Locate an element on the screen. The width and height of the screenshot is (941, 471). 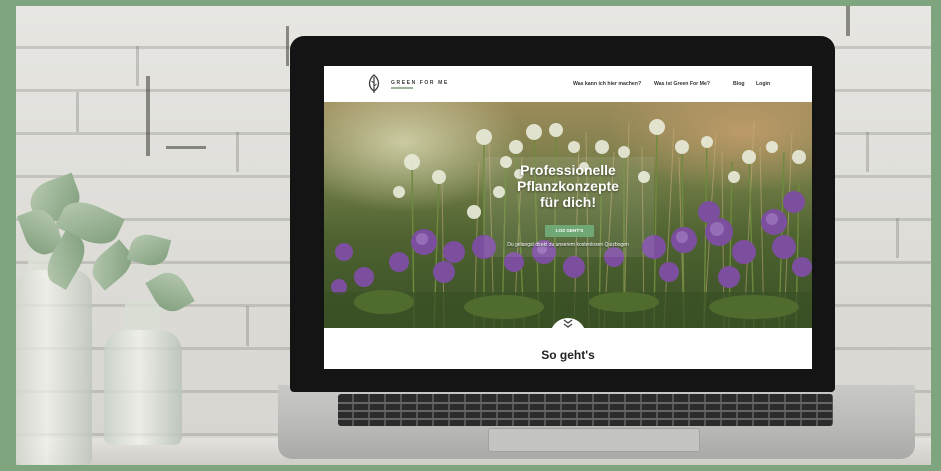
brand-underline is located at coordinates (402, 88).